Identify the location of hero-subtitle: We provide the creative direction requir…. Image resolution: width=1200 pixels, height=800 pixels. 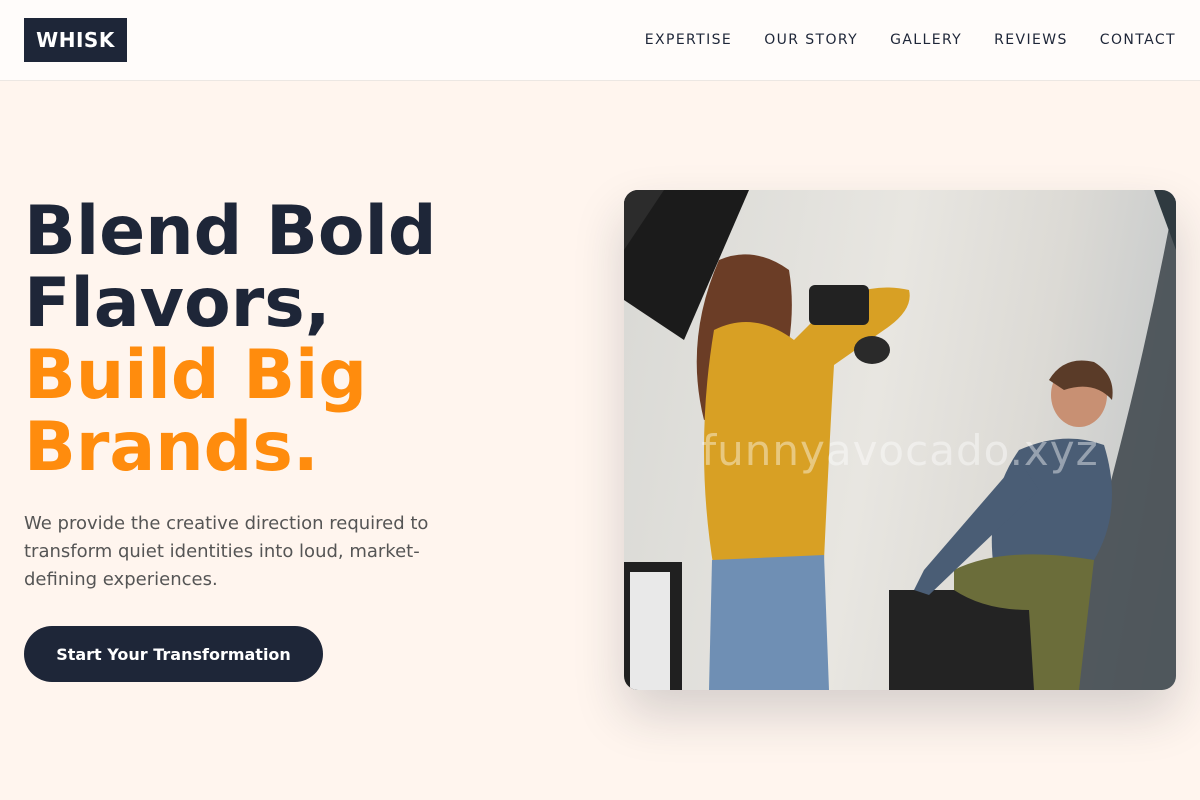
(226, 551).